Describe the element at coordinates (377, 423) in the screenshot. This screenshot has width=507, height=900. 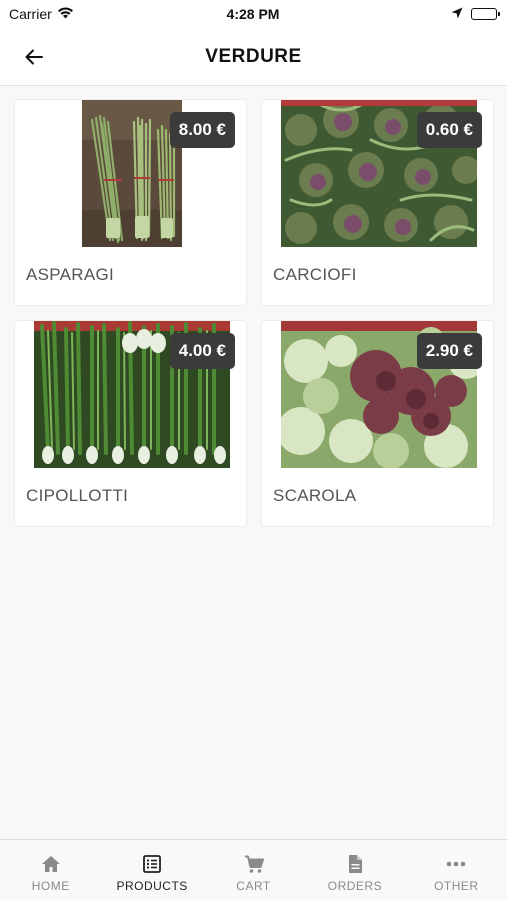
I see `product-card-scarola: 2.90 € SCAROLA` at that location.